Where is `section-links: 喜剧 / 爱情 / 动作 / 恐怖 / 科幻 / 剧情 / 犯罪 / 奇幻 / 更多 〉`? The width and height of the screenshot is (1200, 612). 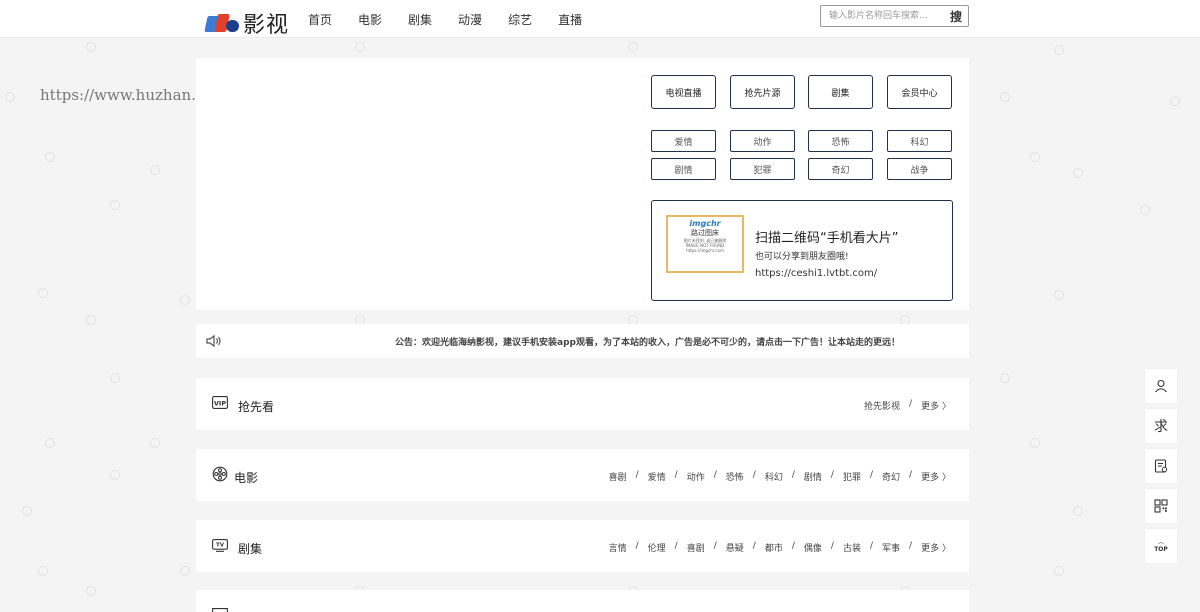
section-links: 喜剧 / 爱情 / 动作 / 恐怖 / 科幻 / 剧情 / 犯罪 / 奇幻 / 更多 〉 is located at coordinates (779, 476).